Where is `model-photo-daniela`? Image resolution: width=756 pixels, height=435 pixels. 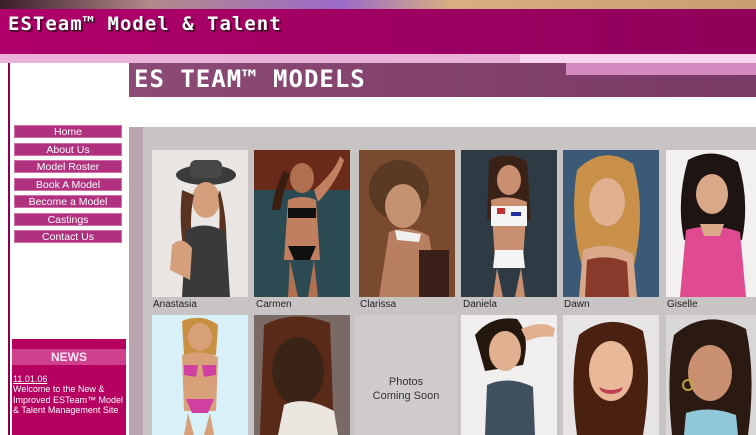 model-photo-daniela is located at coordinates (509, 223).